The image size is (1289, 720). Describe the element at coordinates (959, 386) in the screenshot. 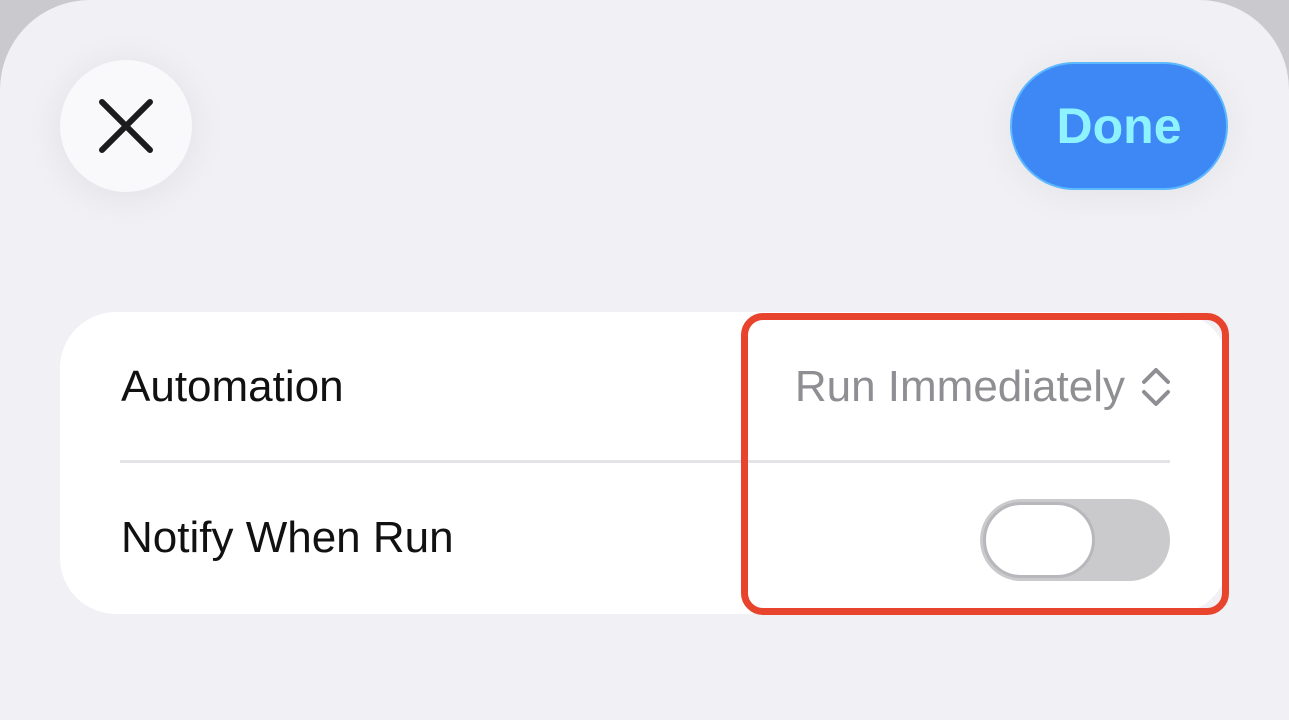

I see `automation-picker-value: Run Immediately` at that location.